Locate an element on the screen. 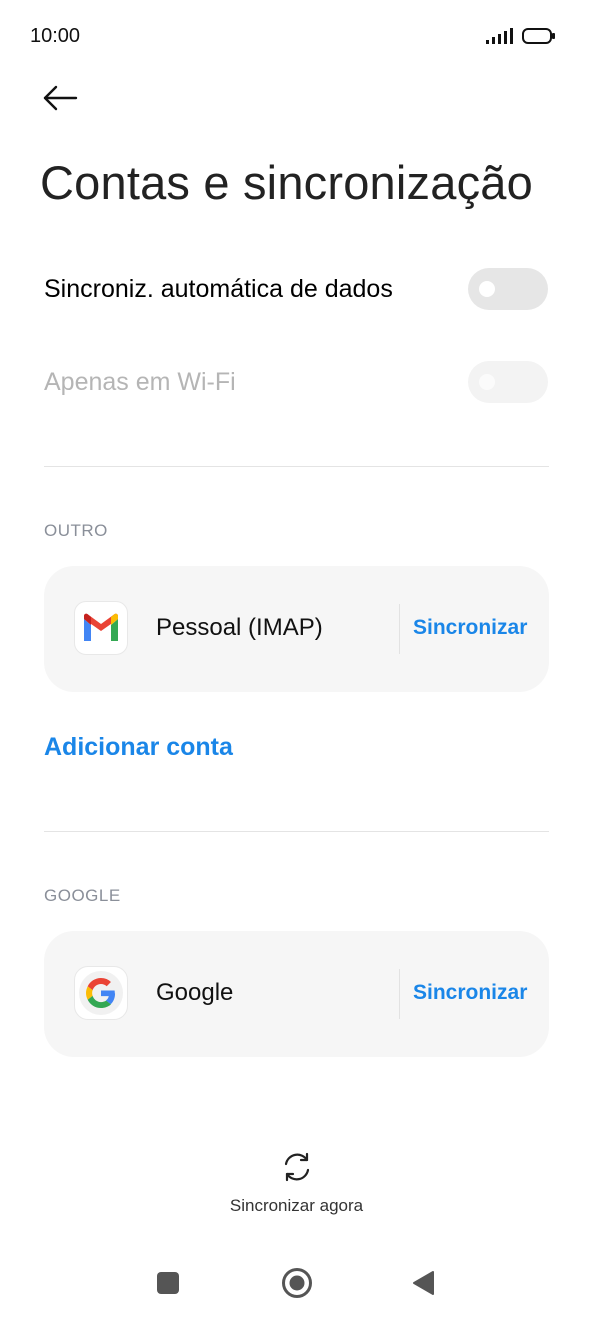  account-card-imap: Pessoal (IMAP) Sincronizar is located at coordinates (296, 629).